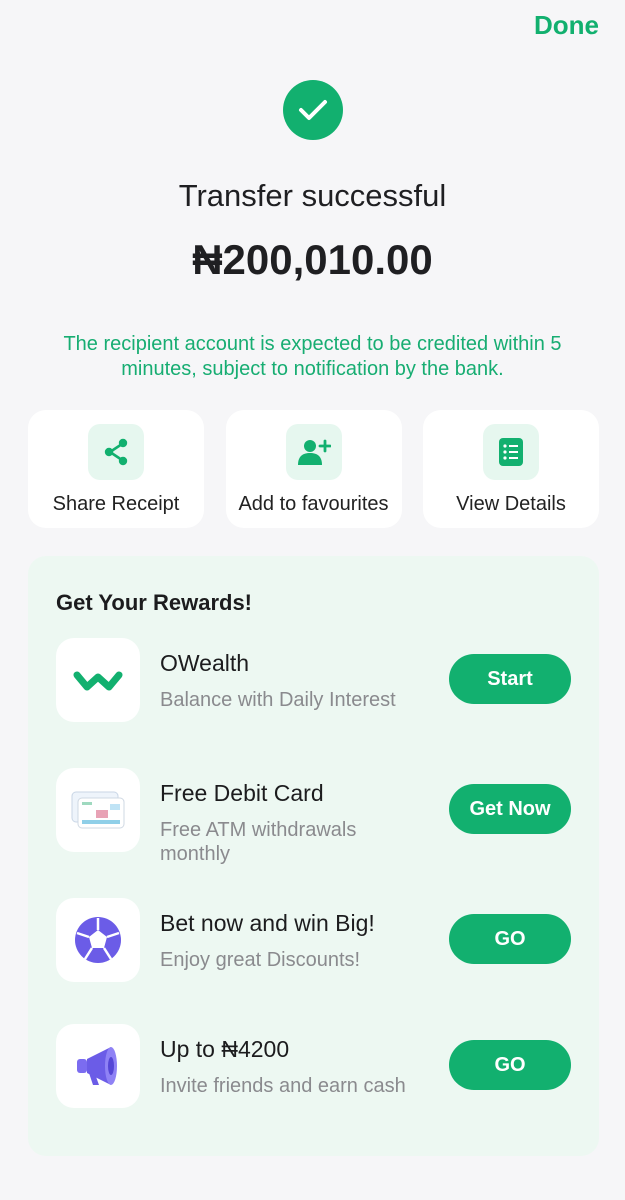 The image size is (625, 1200). I want to click on debit-card-icon, so click(98, 810).